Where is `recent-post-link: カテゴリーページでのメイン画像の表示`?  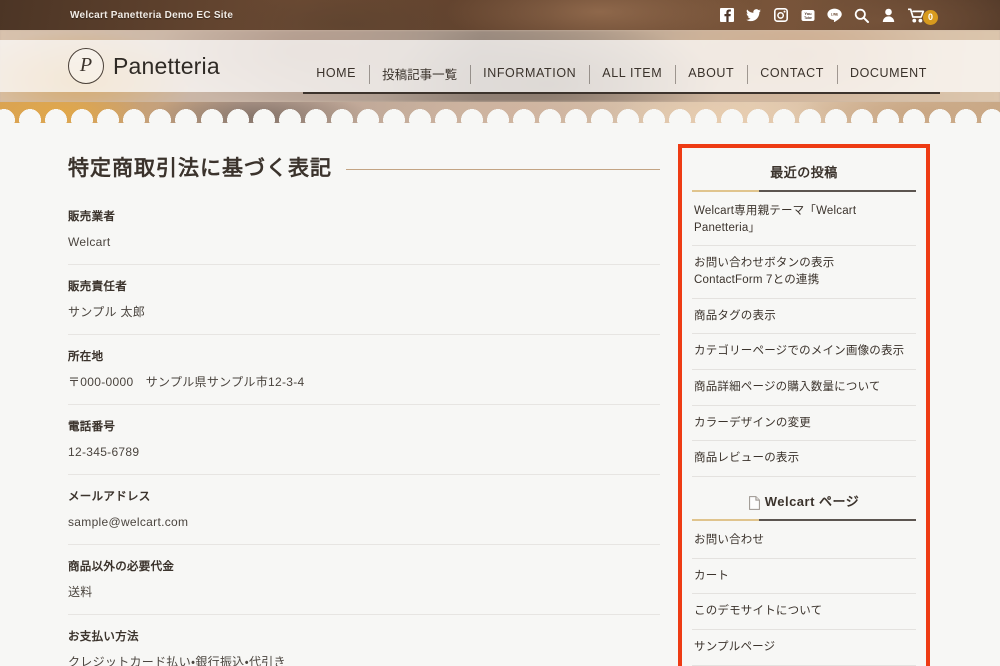 recent-post-link: カテゴリーページでのメイン画像の表示 is located at coordinates (804, 351).